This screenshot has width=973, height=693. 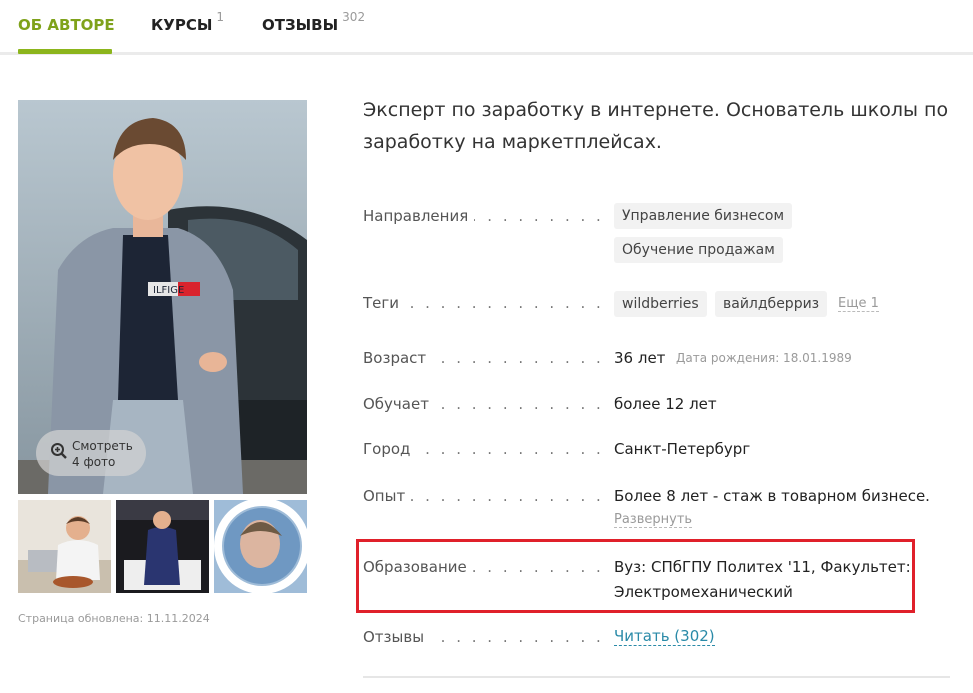 I want to click on tab-reviews: ОТЗЫВЫ 302, so click(x=313, y=22).